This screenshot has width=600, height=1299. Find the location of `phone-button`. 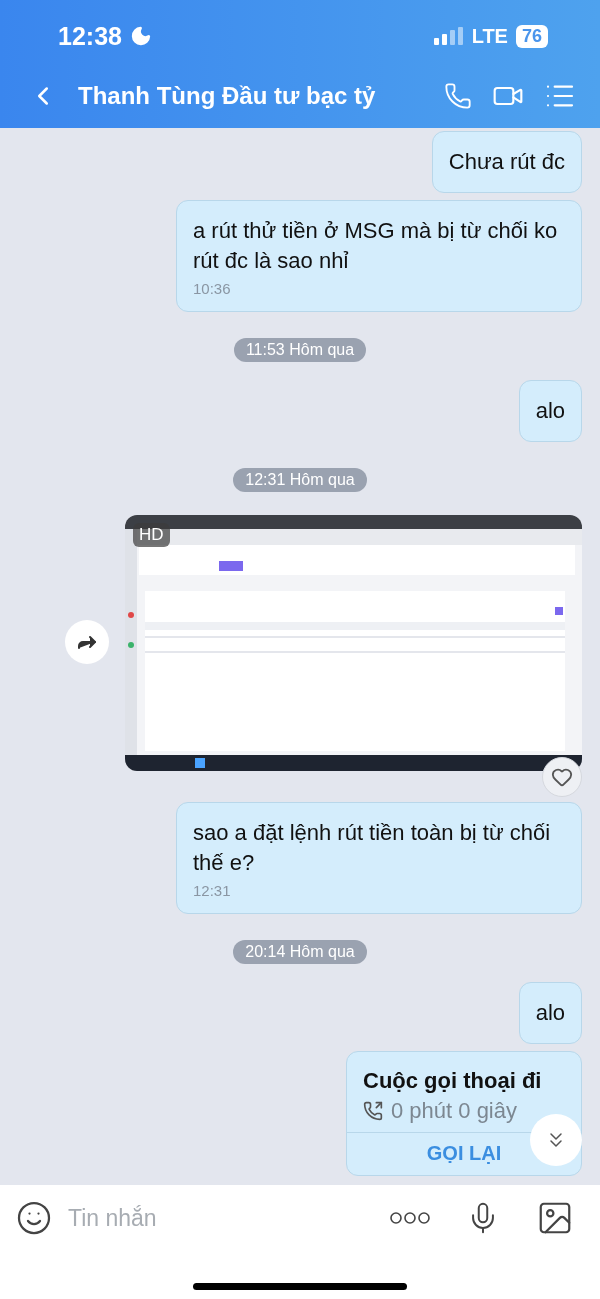

phone-button is located at coordinates (458, 96).